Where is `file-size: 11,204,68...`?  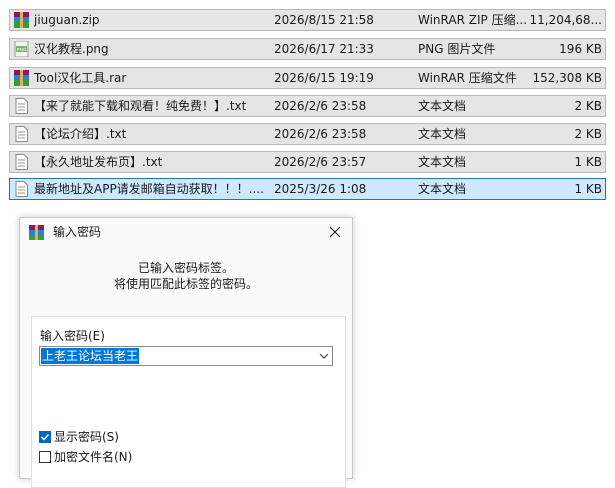
file-size: 11,204,68... is located at coordinates (565, 20).